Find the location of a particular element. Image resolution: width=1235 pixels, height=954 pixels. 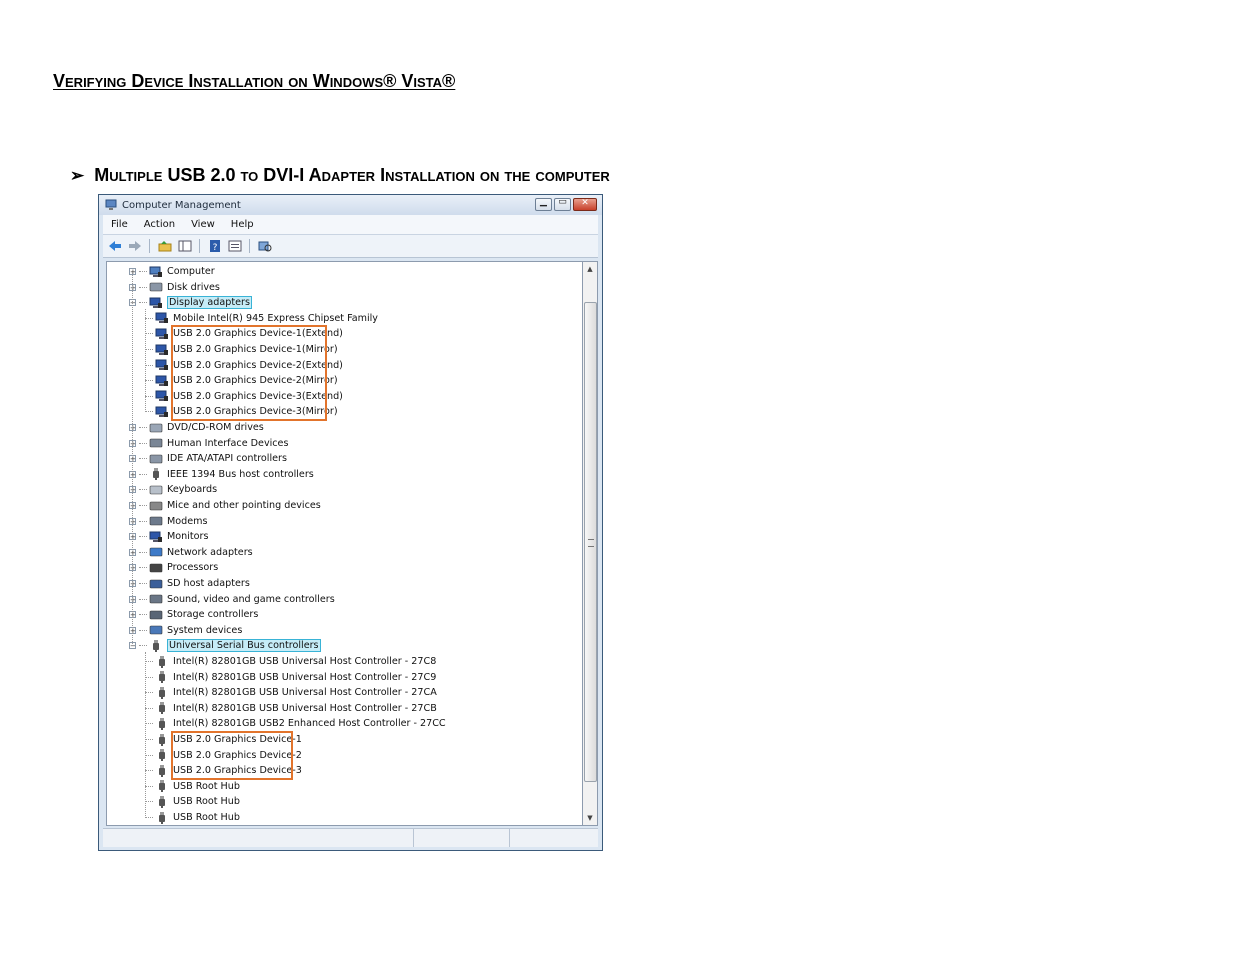

scroll-up-arrow-icon: ▲ is located at coordinates (590, 269).